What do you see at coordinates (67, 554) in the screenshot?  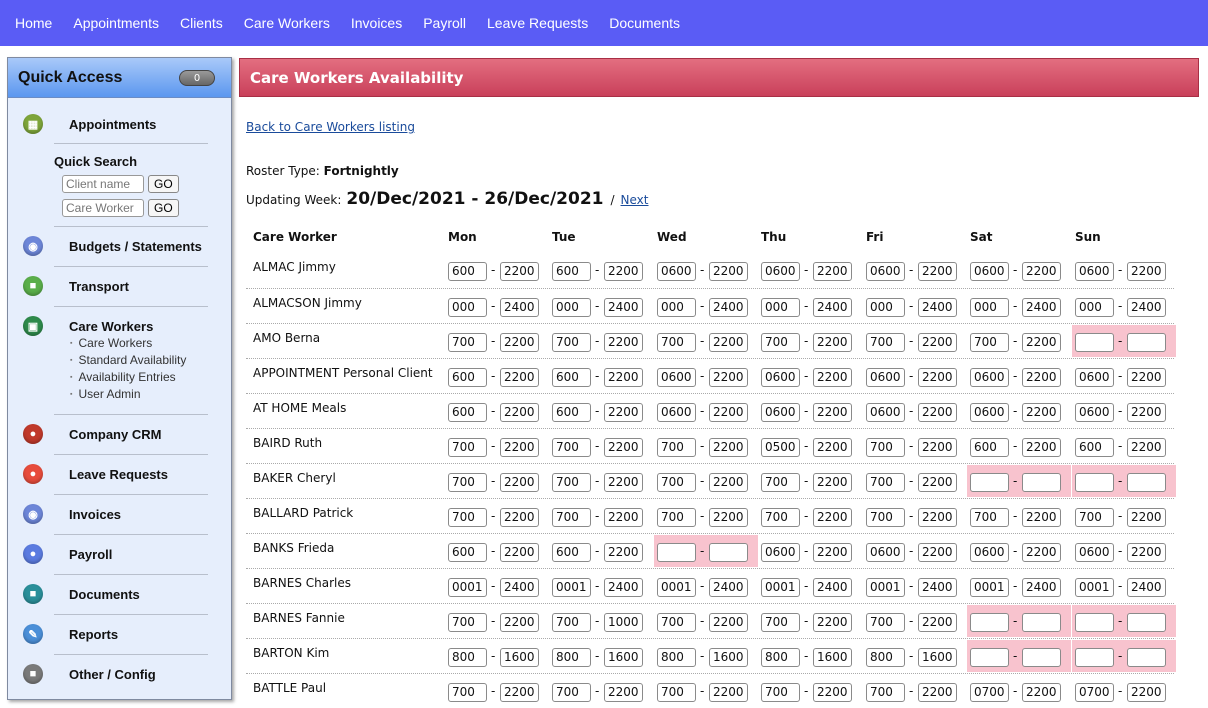 I see `sidebar-item-payroll: ● Payroll` at bounding box center [67, 554].